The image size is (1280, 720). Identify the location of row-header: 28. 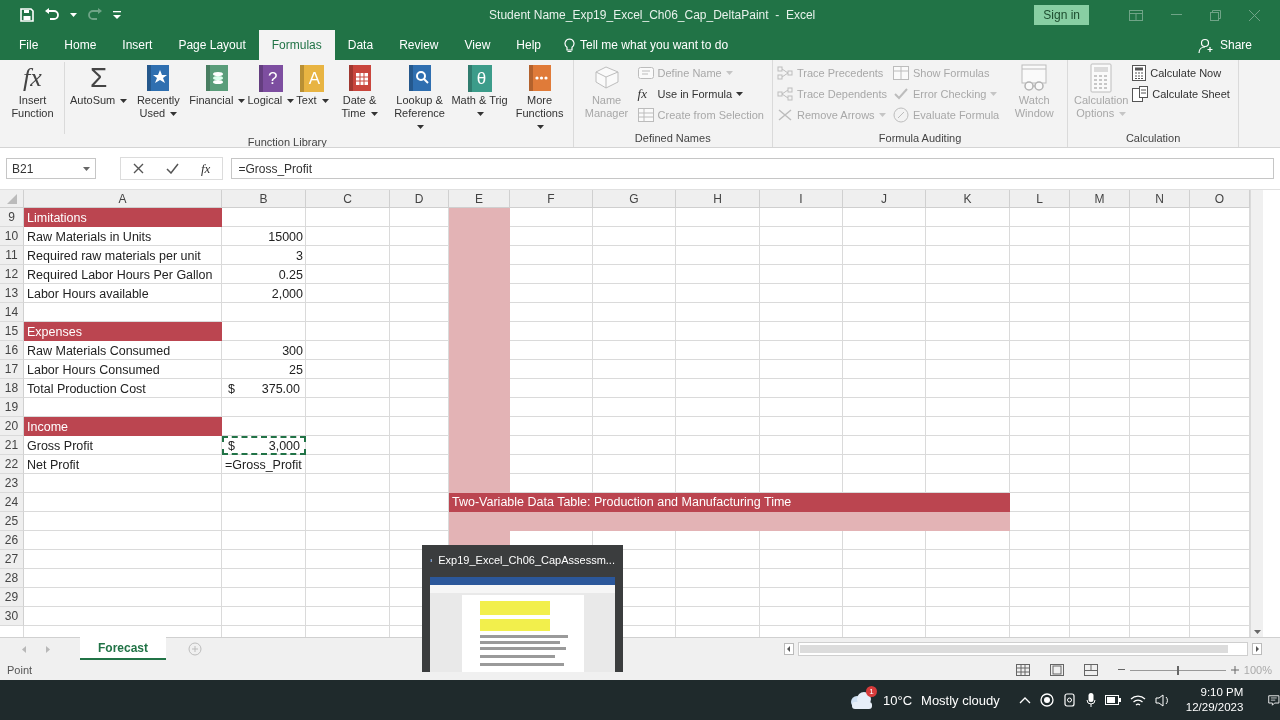
(12, 578).